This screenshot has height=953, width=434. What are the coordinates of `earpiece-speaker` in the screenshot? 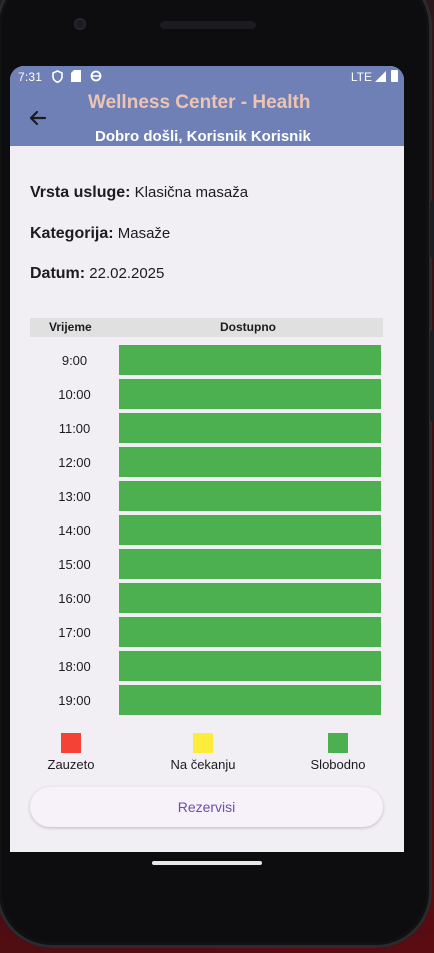 It's located at (208, 25).